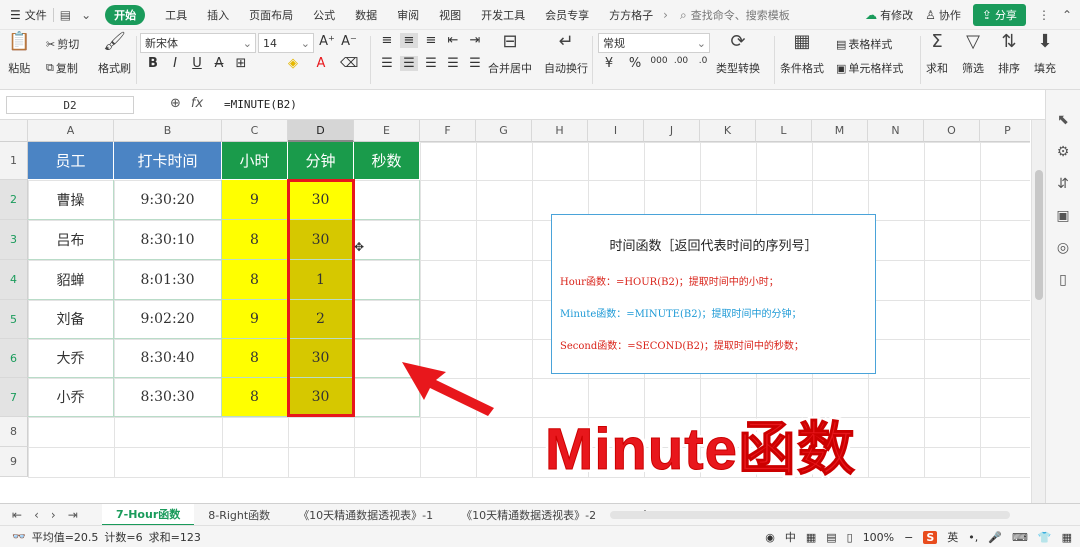  I want to click on percent-icon: %, so click(635, 63).